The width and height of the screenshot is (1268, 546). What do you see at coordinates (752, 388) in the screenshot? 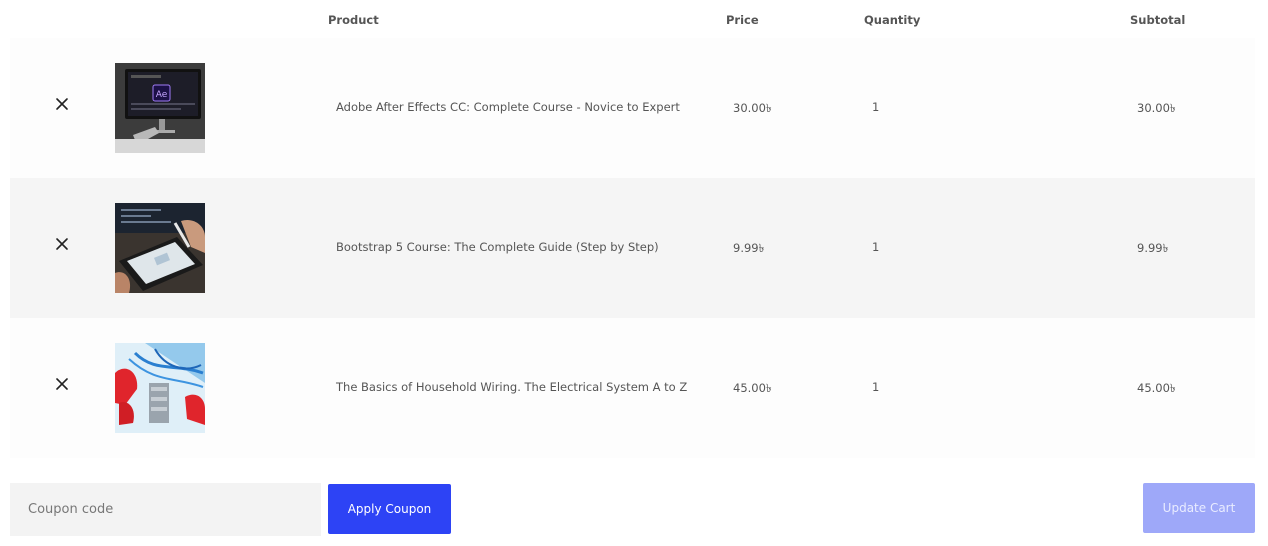
I see `product-price: 45.00৳` at bounding box center [752, 388].